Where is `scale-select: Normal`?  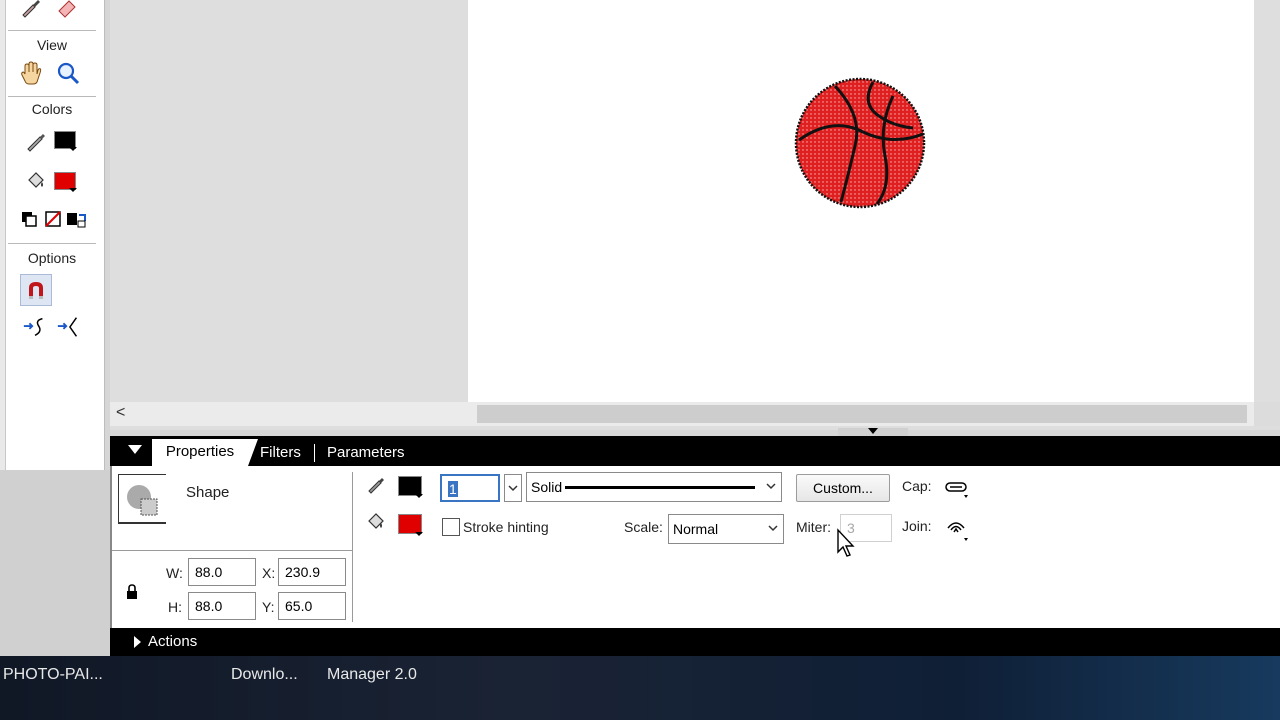 scale-select: Normal is located at coordinates (726, 529).